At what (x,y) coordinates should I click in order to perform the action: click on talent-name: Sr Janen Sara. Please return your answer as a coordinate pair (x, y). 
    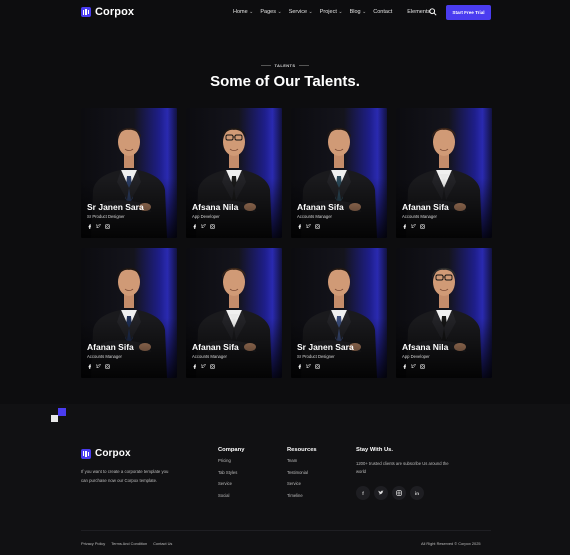
    Looking at the image, I should click on (325, 347).